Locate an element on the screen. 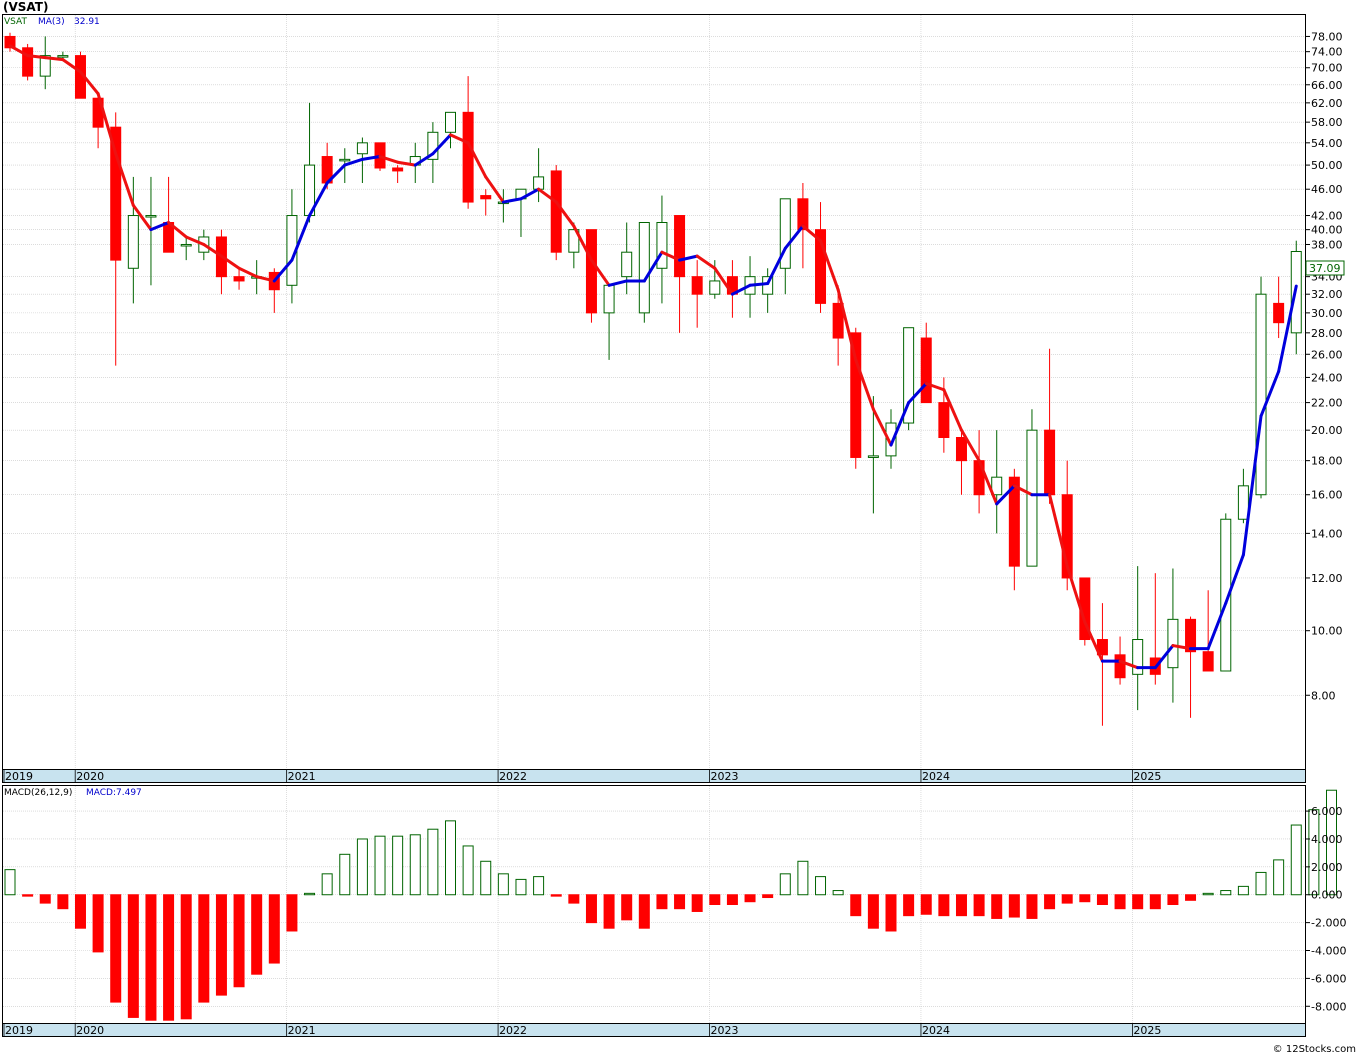 This screenshot has height=1056, width=1360. date-label: 2023 is located at coordinates (725, 776).